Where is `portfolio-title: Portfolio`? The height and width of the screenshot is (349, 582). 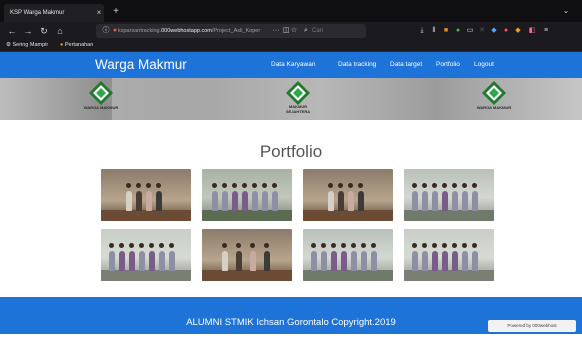
portfolio-title: Portfolio is located at coordinates (291, 151).